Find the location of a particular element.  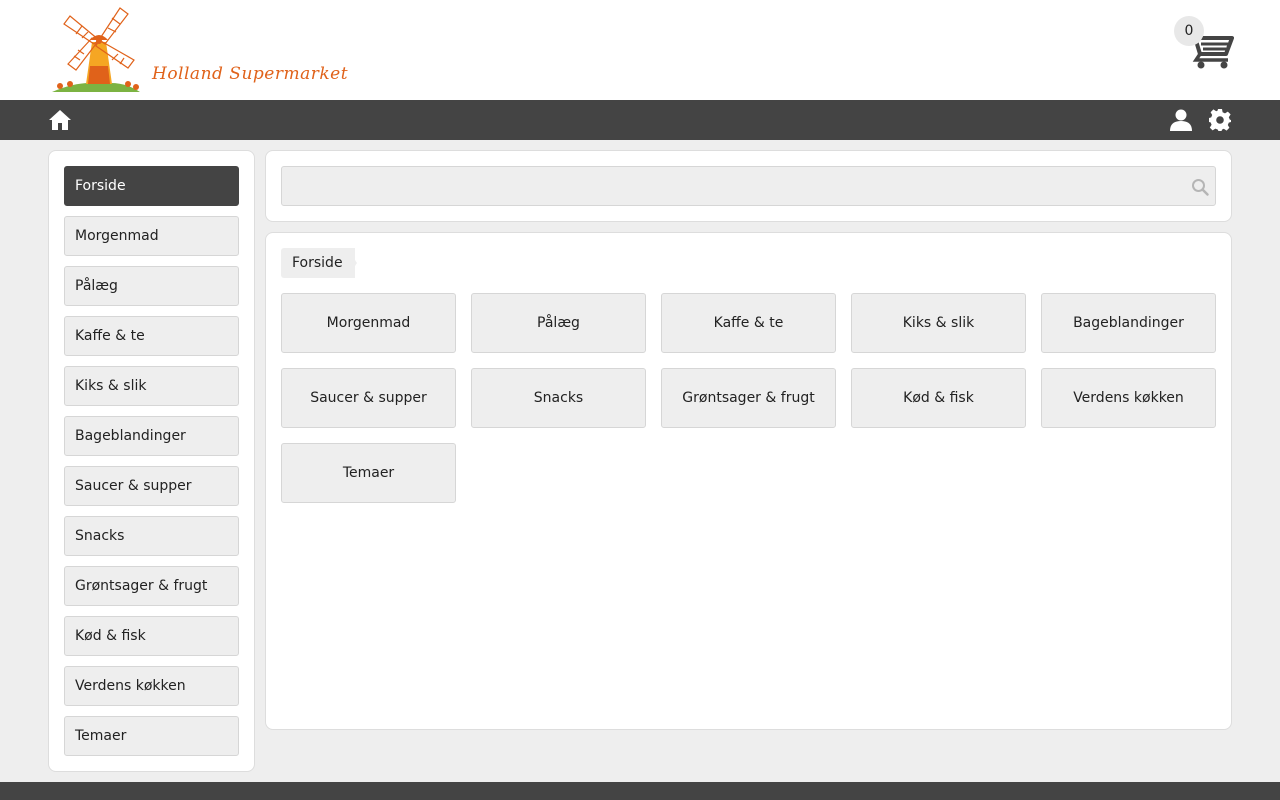

logo-text: Holland Supermarket is located at coordinates (250, 74).